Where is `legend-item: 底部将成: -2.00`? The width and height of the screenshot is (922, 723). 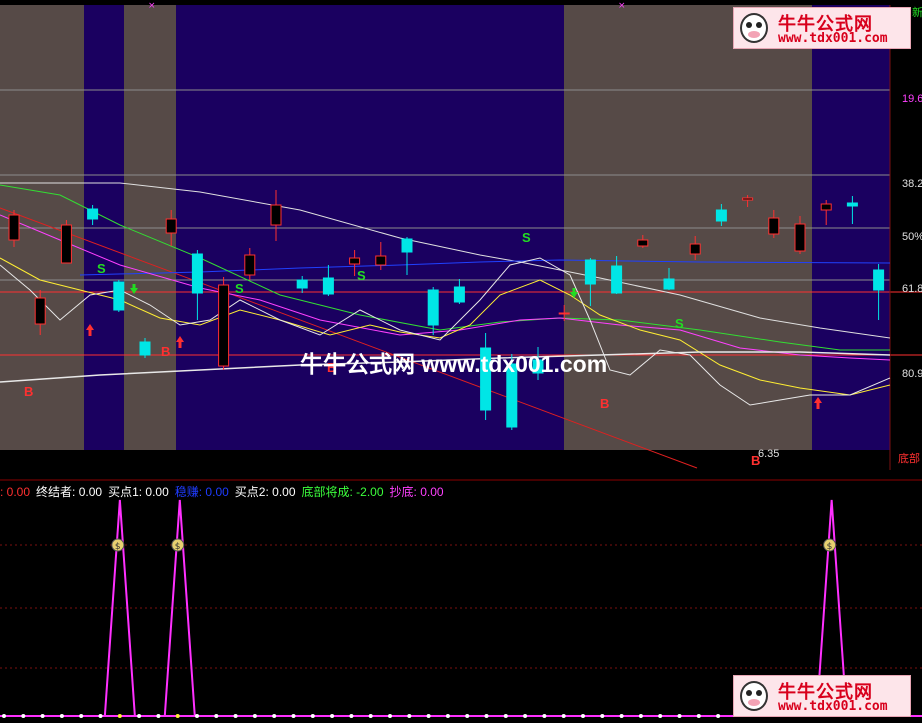
legend-item: 底部将成: -2.00 is located at coordinates (342, 492).